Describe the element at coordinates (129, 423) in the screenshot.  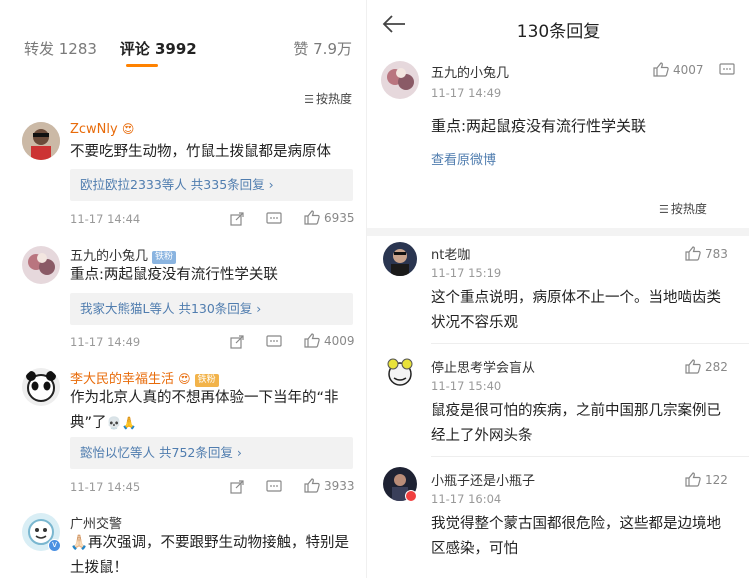
I see `praying-hands-emoji-icon: 🙏` at that location.